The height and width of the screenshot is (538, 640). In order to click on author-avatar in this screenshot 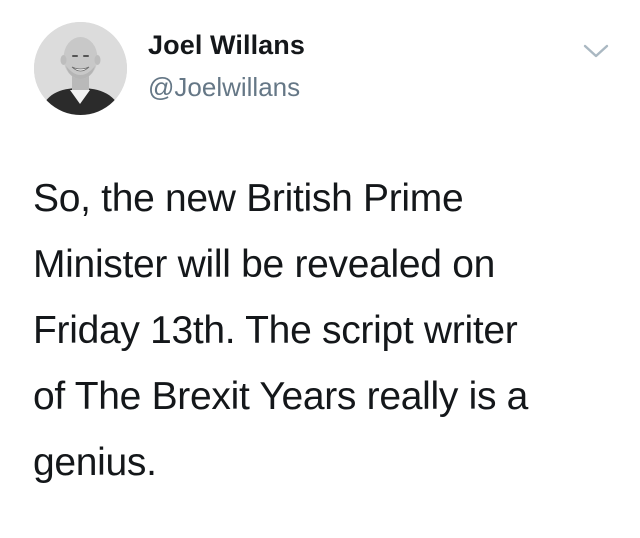, I will do `click(80, 68)`.